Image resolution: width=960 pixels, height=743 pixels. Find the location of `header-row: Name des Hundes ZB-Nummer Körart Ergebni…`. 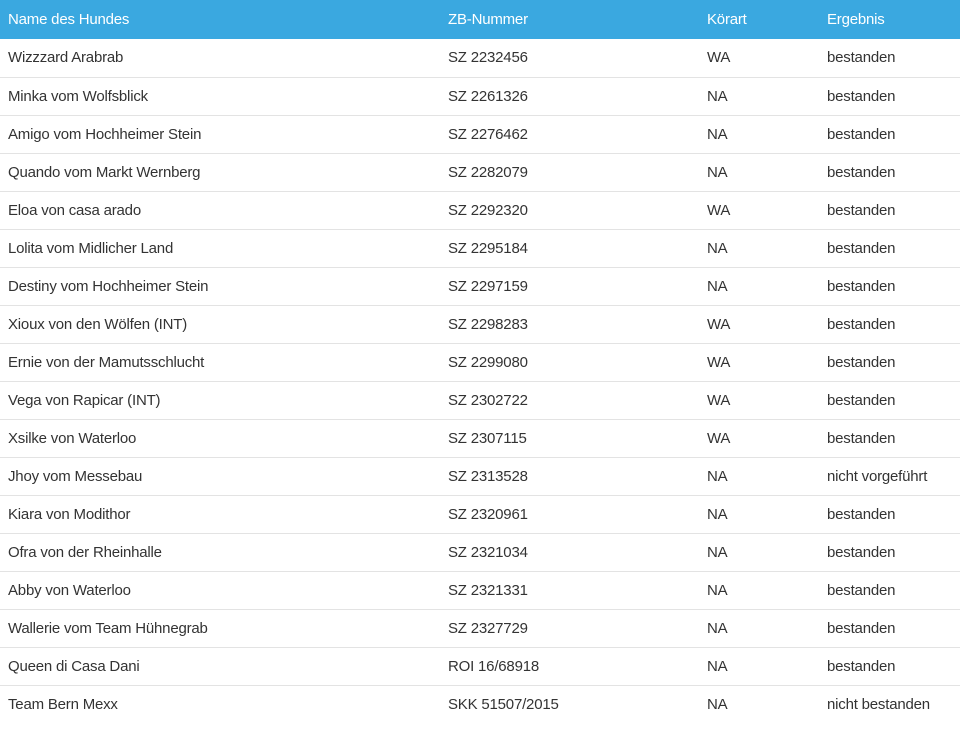

header-row: Name des Hundes ZB-Nummer Körart Ergebni… is located at coordinates (480, 19).